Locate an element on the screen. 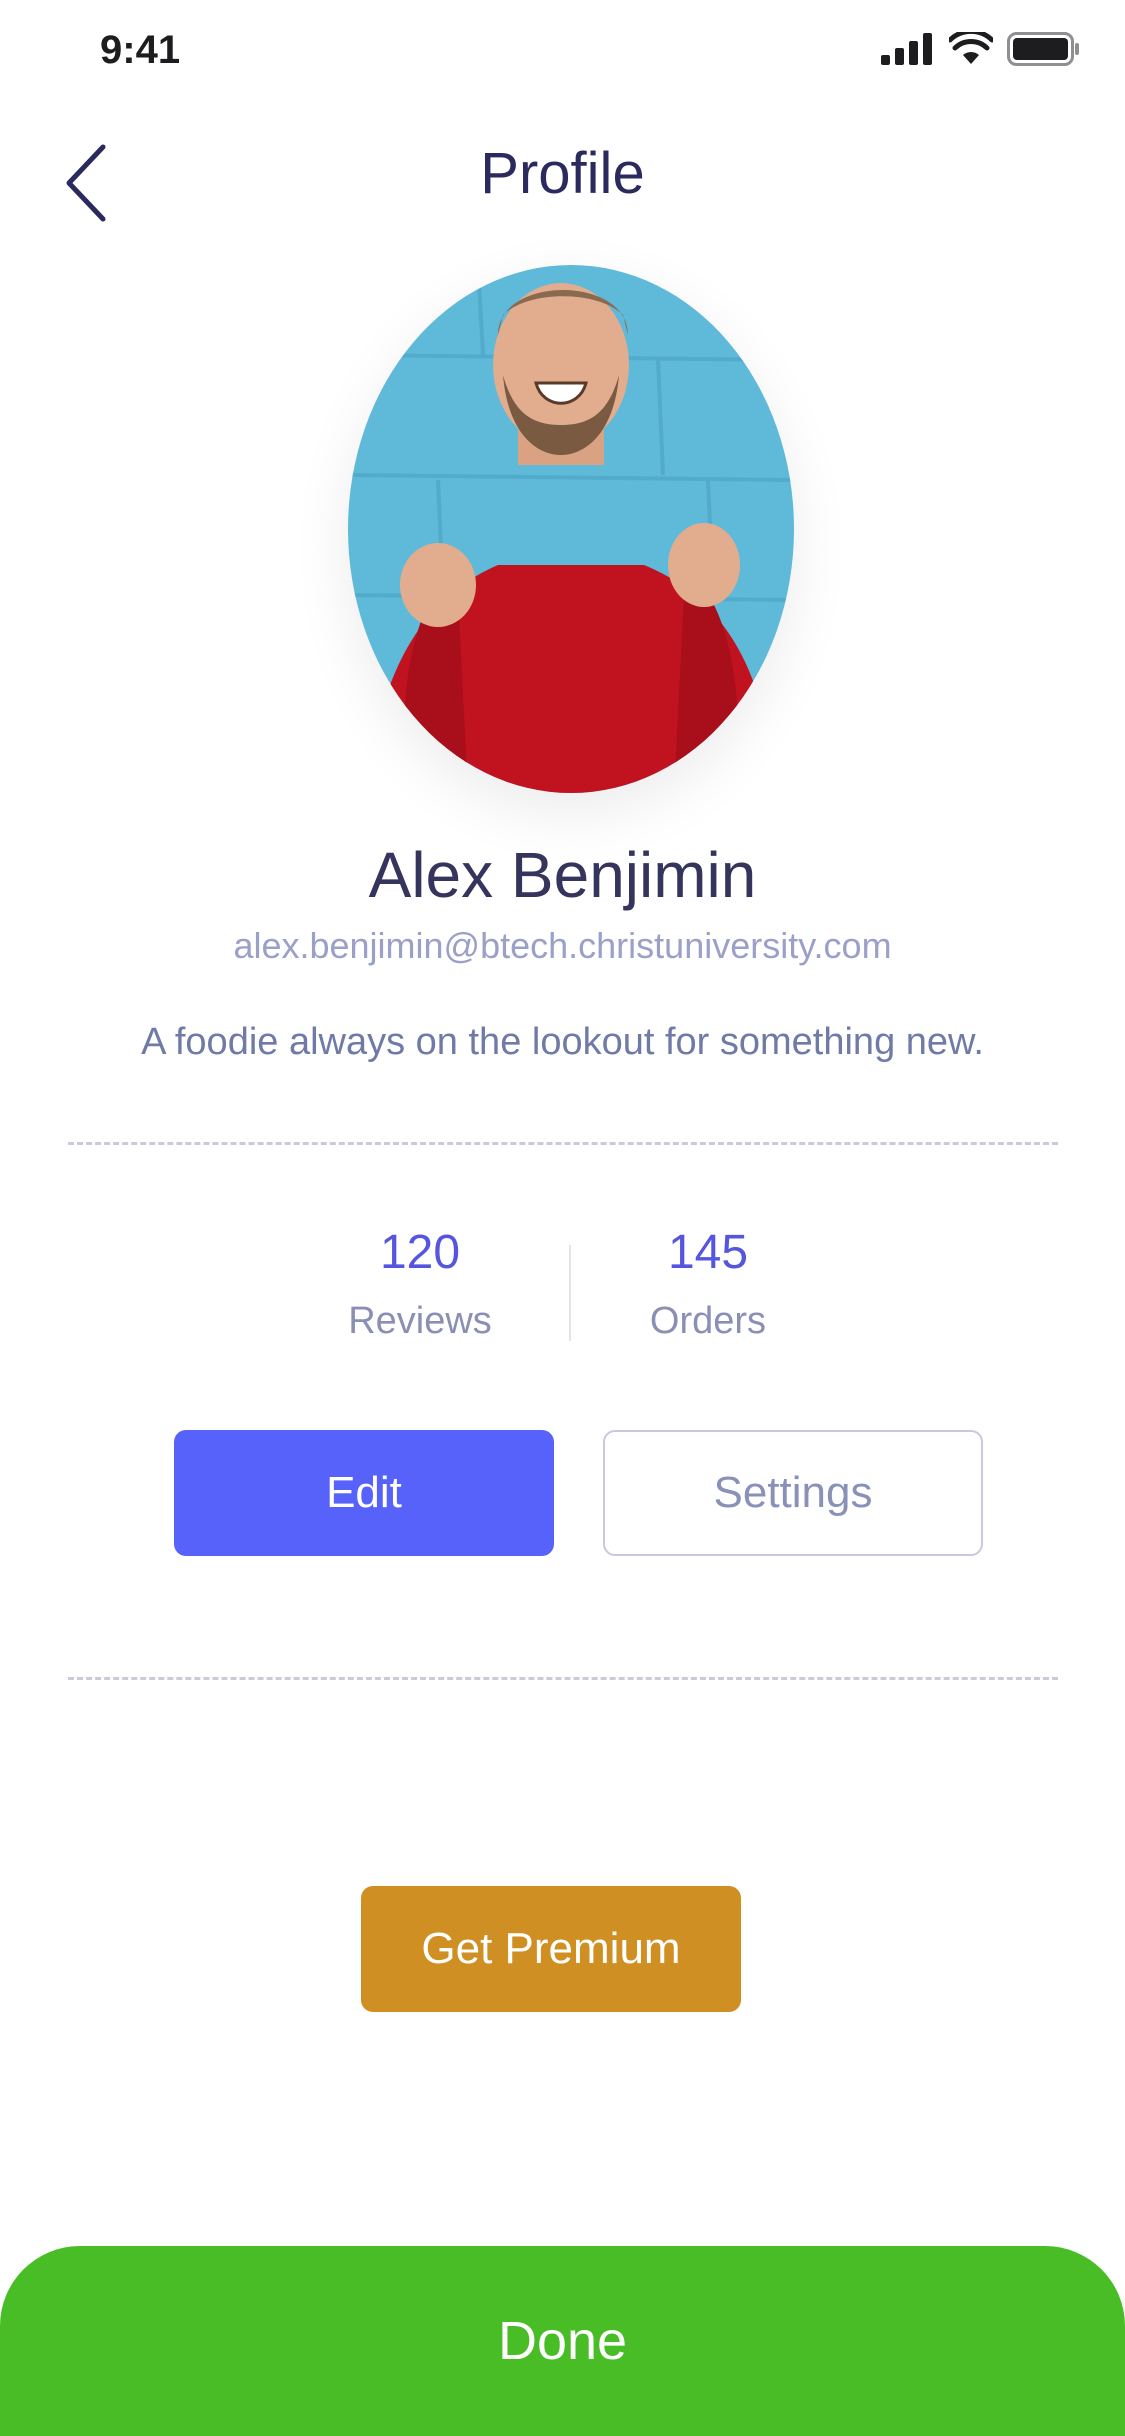 This screenshot has width=1125, height=2436. divider-top is located at coordinates (563, 1143).